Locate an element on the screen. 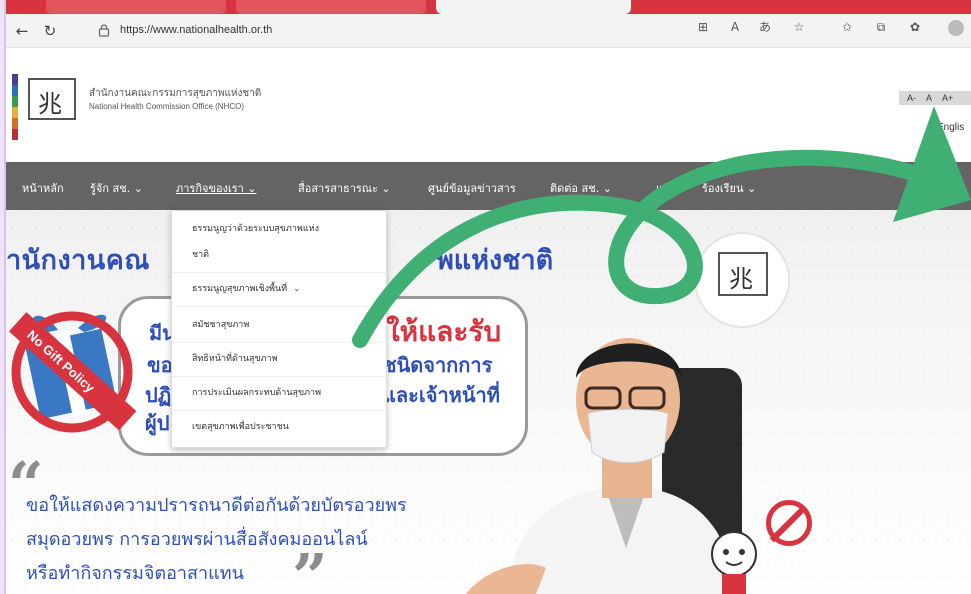 The width and height of the screenshot is (971, 594). nav-item-contact: ติดต่อ สช. ⌄ is located at coordinates (581, 188).